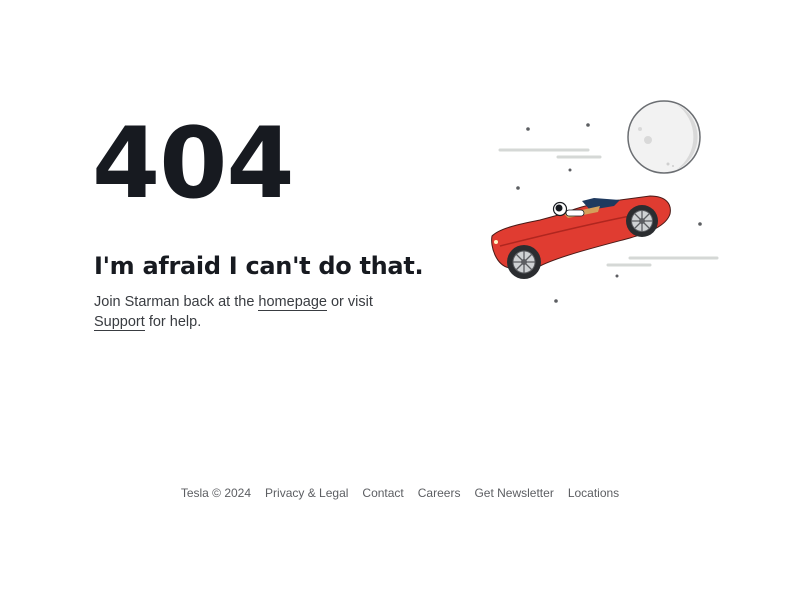 This screenshot has height=600, width=800. What do you see at coordinates (382, 493) in the screenshot?
I see `footer-link-contact: Contact` at bounding box center [382, 493].